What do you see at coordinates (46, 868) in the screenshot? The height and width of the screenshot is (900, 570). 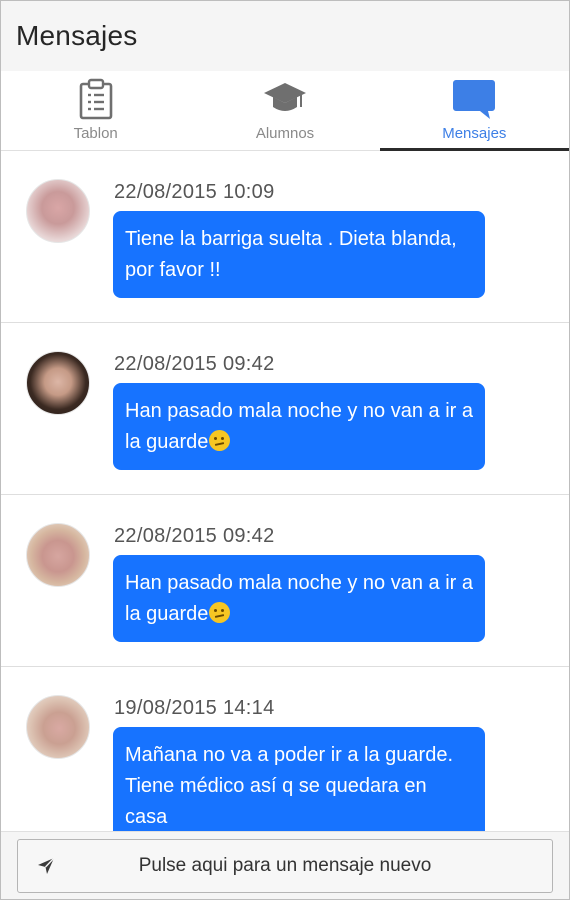 I see `send-icon` at bounding box center [46, 868].